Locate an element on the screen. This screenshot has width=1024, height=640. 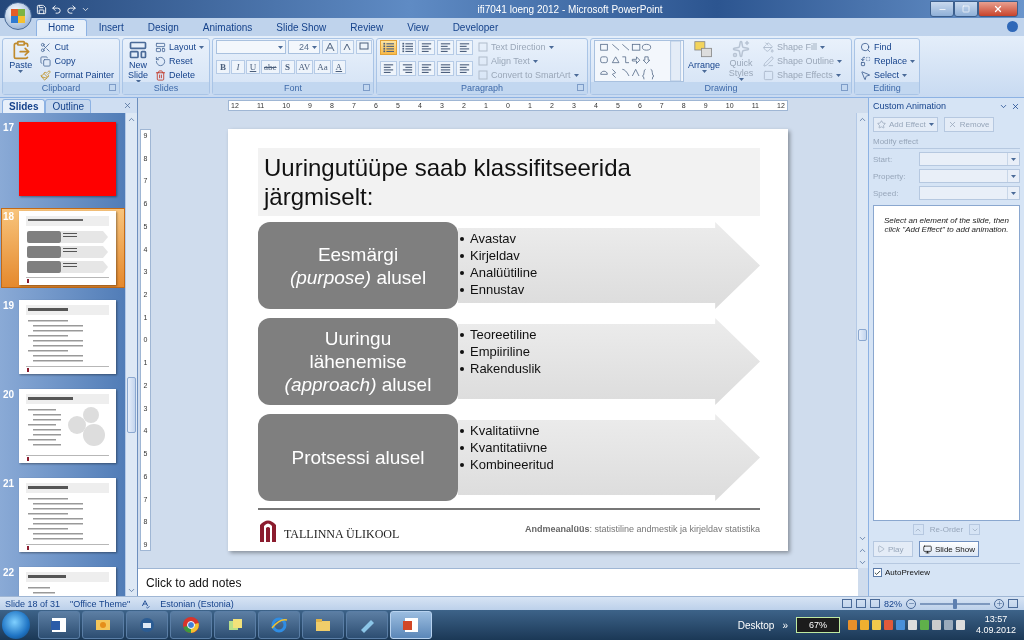
normal-view-icon is located at coordinates (847, 603).